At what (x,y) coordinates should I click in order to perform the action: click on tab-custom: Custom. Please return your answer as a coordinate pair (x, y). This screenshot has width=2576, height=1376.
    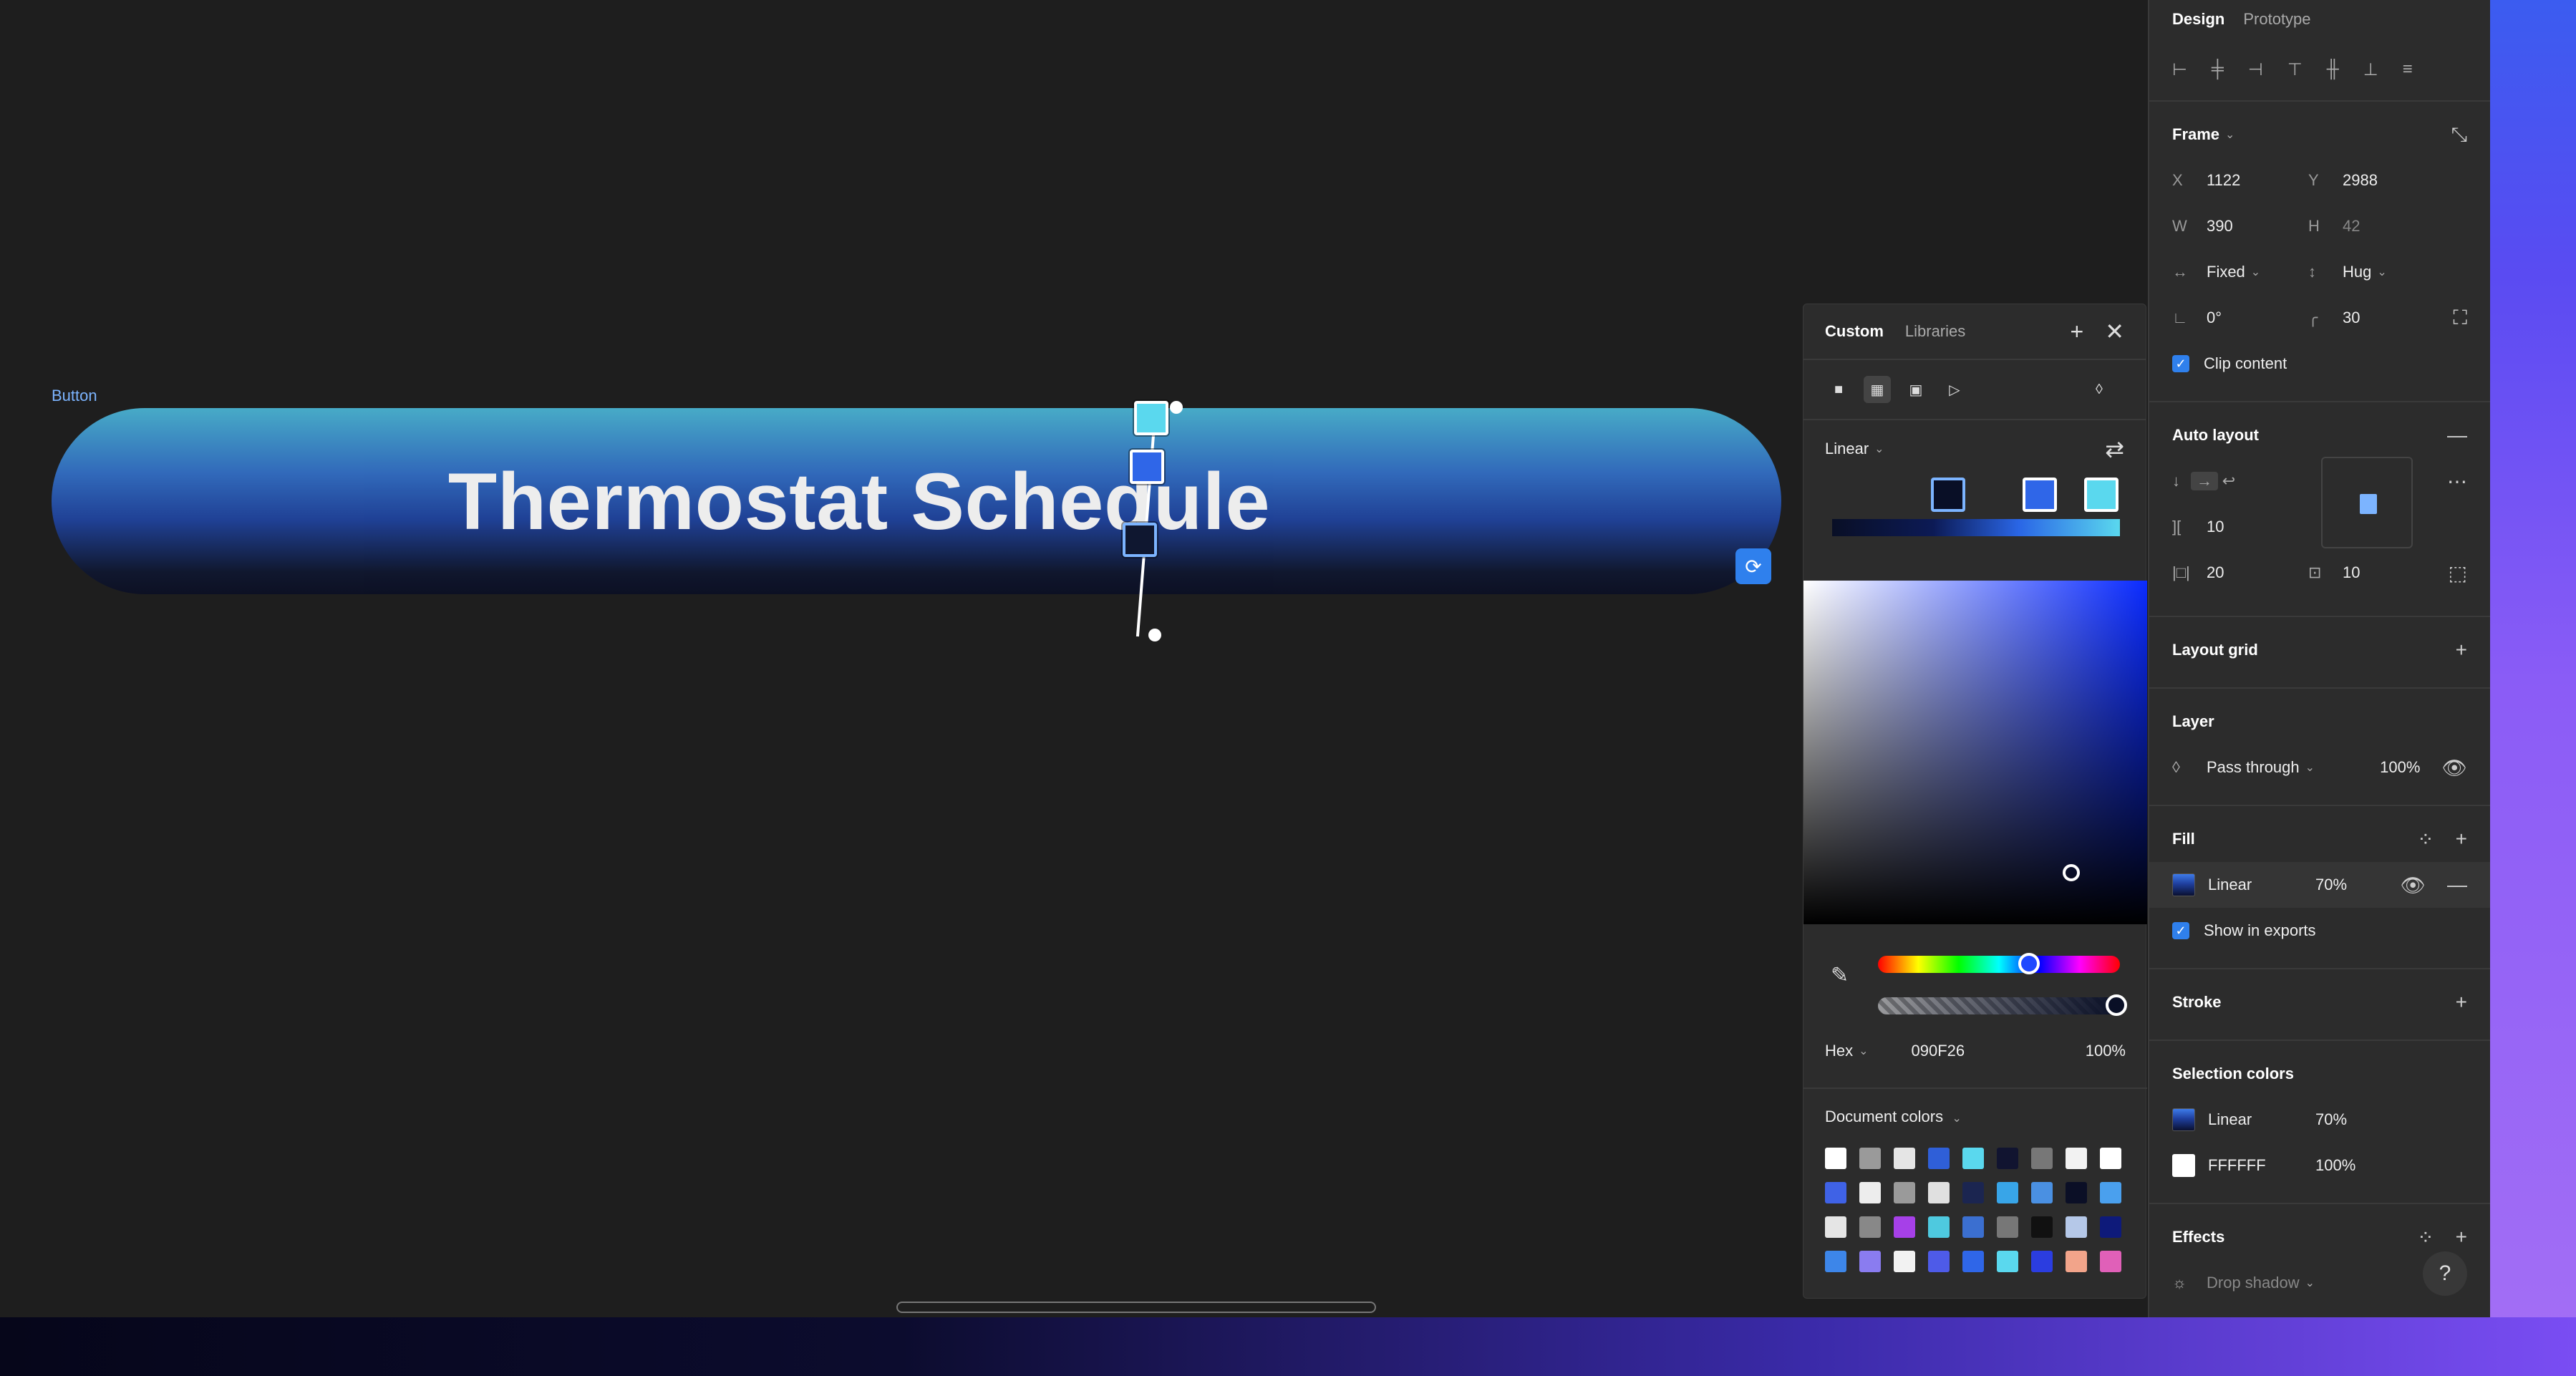
    Looking at the image, I should click on (1855, 331).